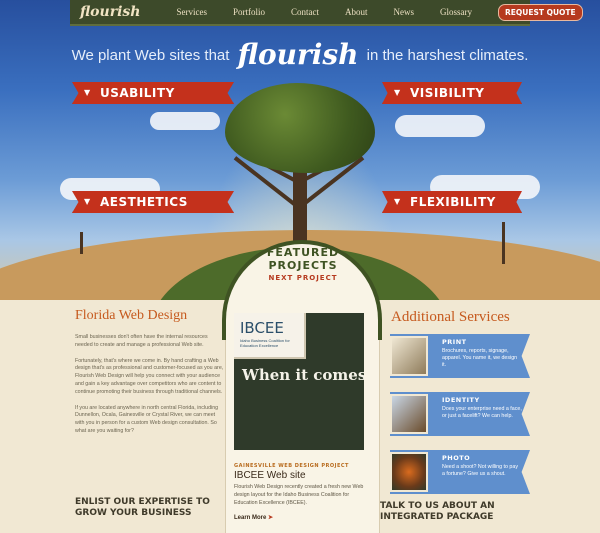 The image size is (600, 533). What do you see at coordinates (131, 315) in the screenshot?
I see `intro-heading: Florida Web Design` at bounding box center [131, 315].